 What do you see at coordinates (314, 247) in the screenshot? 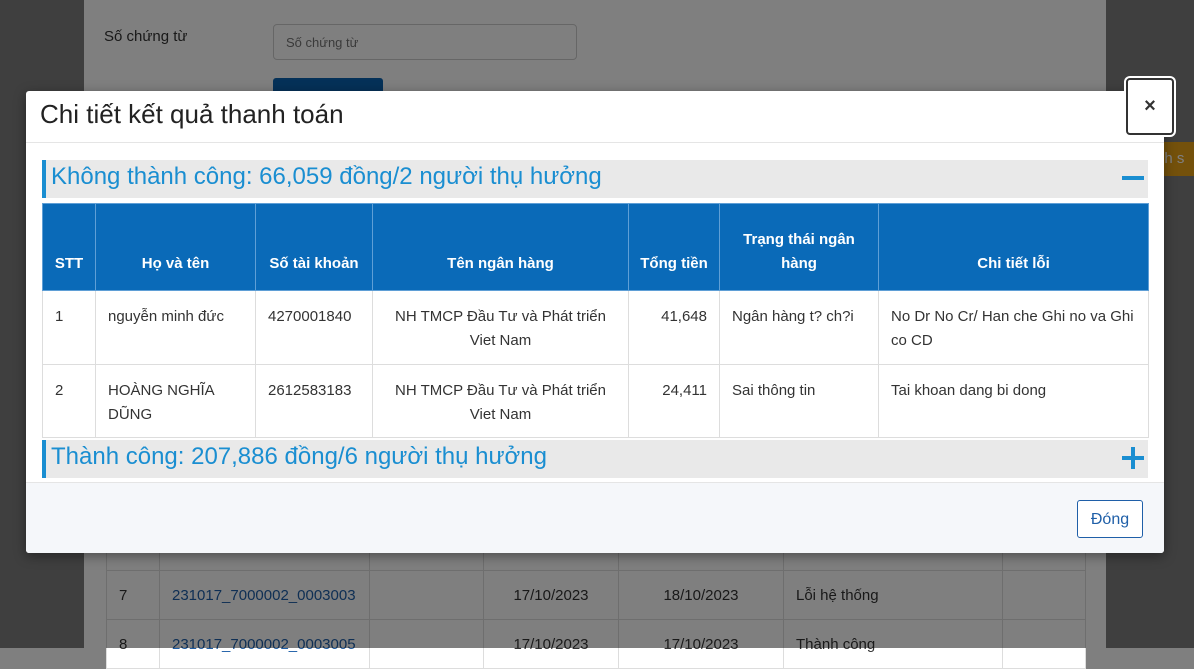
I see `col-header-account: Số tài khoản` at bounding box center [314, 247].